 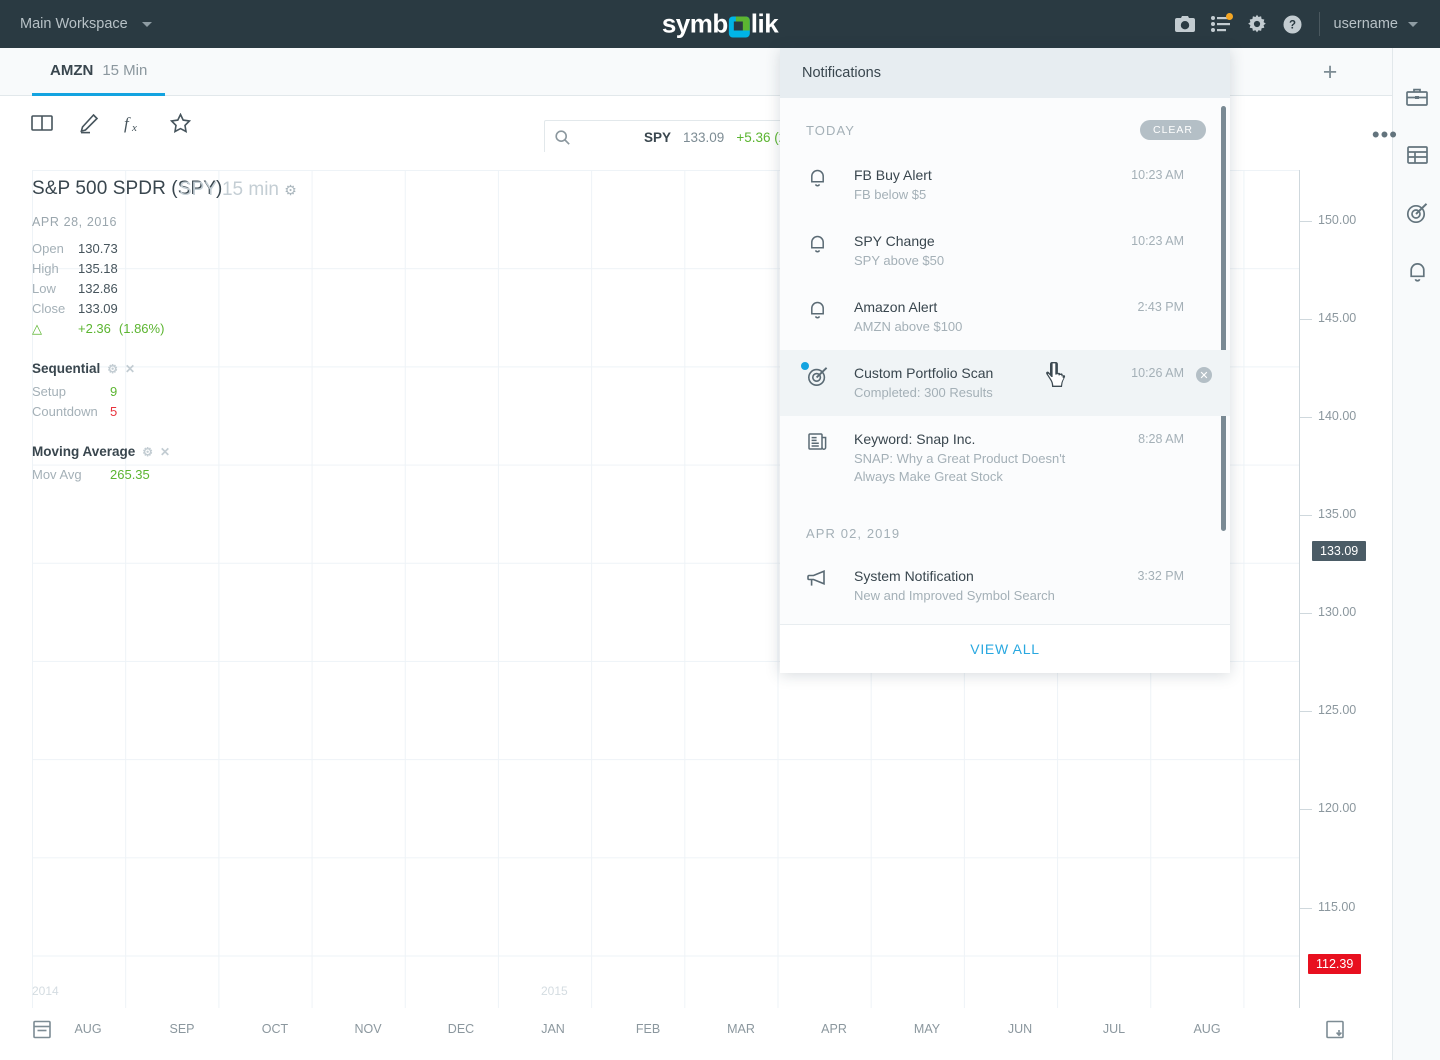 I want to click on quote-last: 133.09, so click(x=704, y=137).